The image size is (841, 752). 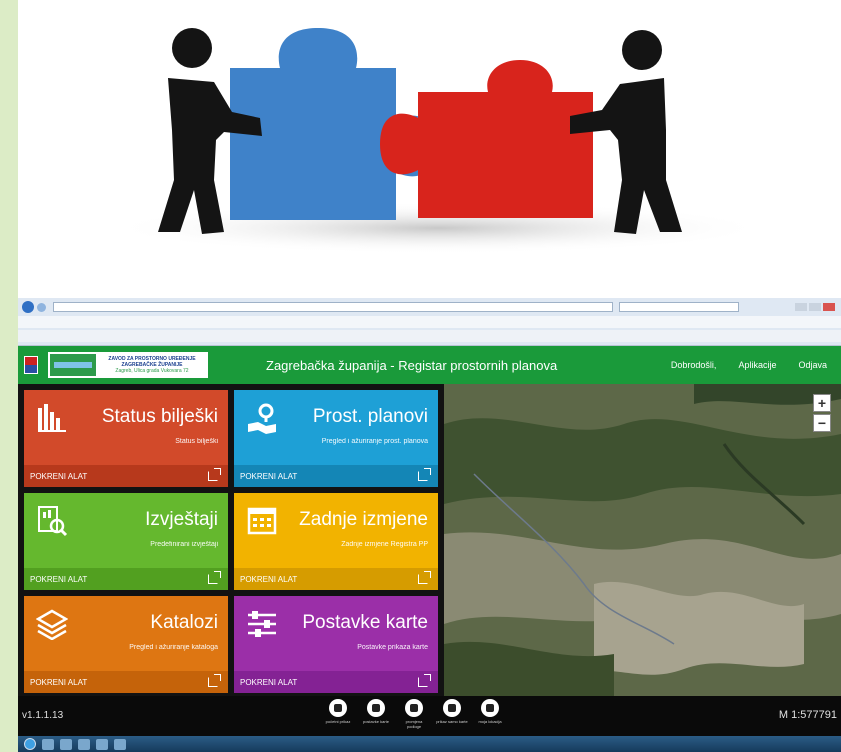 What do you see at coordinates (262, 418) in the screenshot?
I see `map-pin-icon` at bounding box center [262, 418].